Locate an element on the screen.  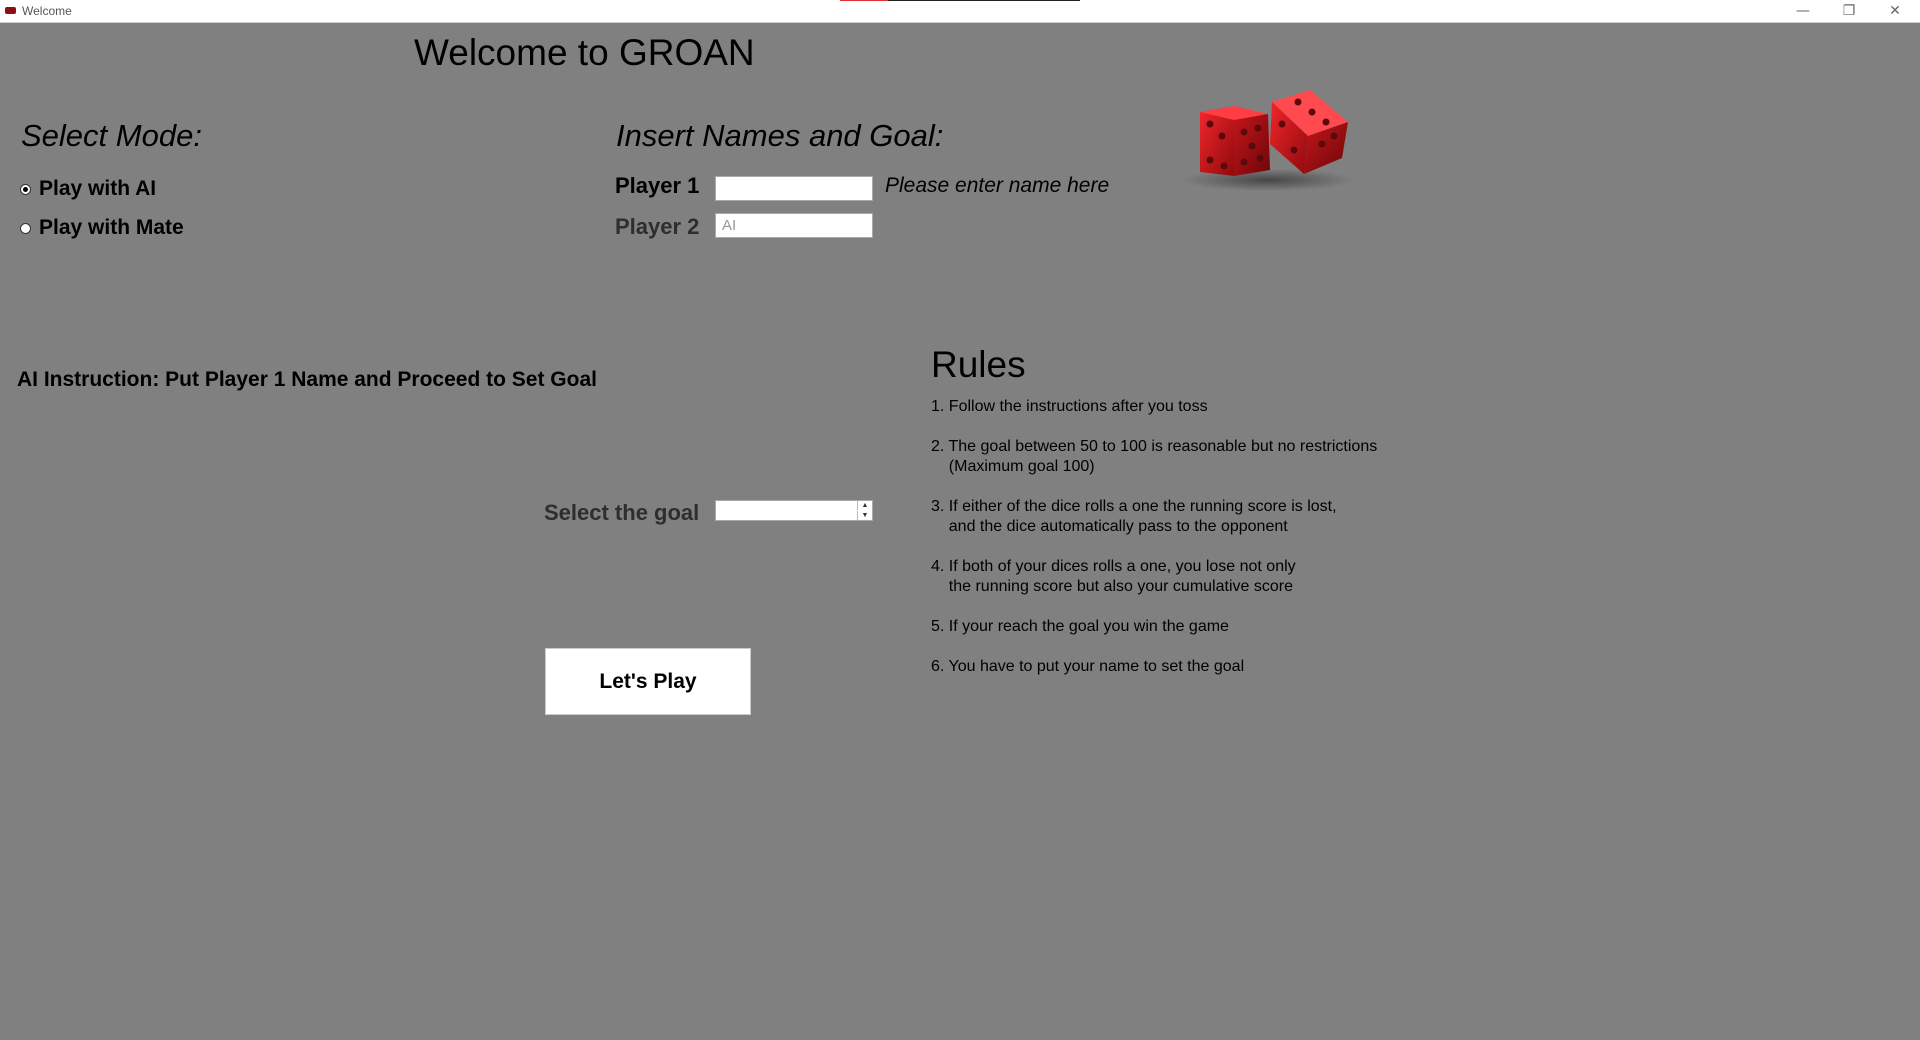
close-icon: ✕ is located at coordinates (1895, 11).